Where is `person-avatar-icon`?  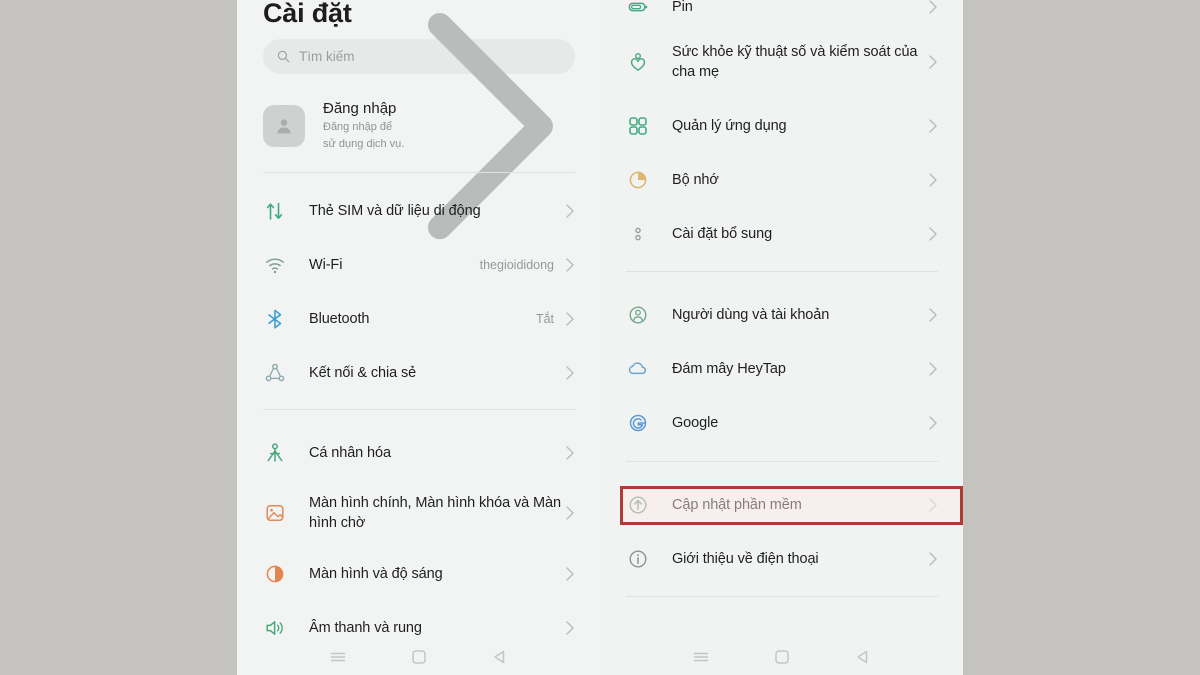
person-avatar-icon is located at coordinates (284, 126).